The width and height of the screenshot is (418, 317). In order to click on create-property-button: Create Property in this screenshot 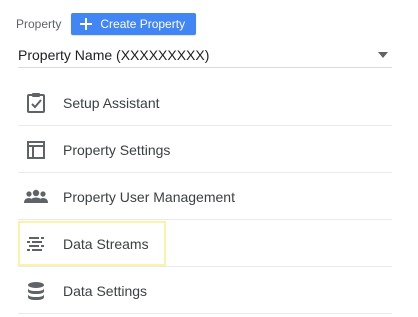, I will do `click(134, 24)`.